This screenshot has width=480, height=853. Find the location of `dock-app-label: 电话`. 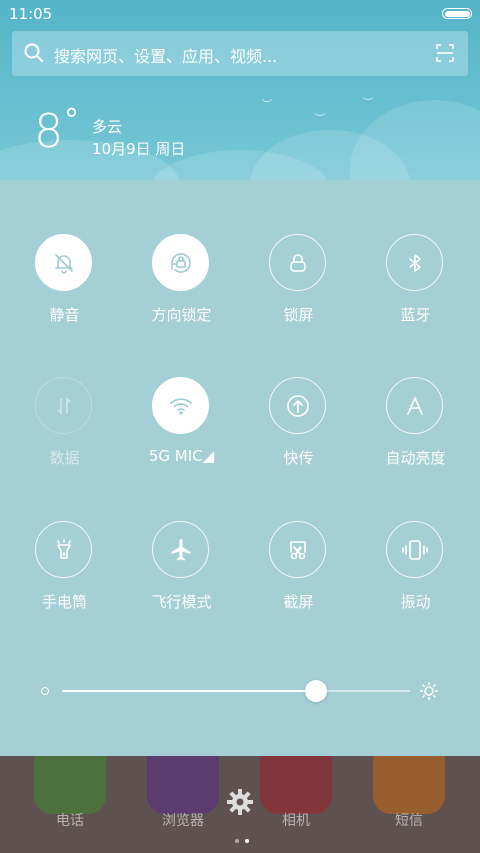

dock-app-label: 电话 is located at coordinates (70, 821).